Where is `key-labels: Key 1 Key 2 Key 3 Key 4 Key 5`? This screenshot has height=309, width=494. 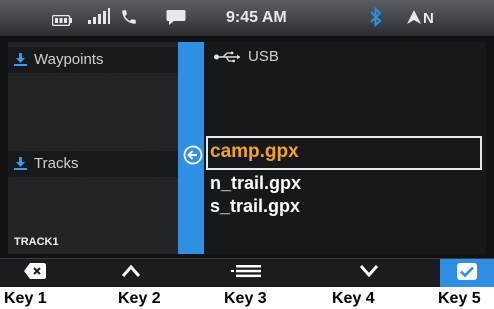 key-labels: Key 1 Key 2 Key 3 Key 4 Key 5 is located at coordinates (247, 299).